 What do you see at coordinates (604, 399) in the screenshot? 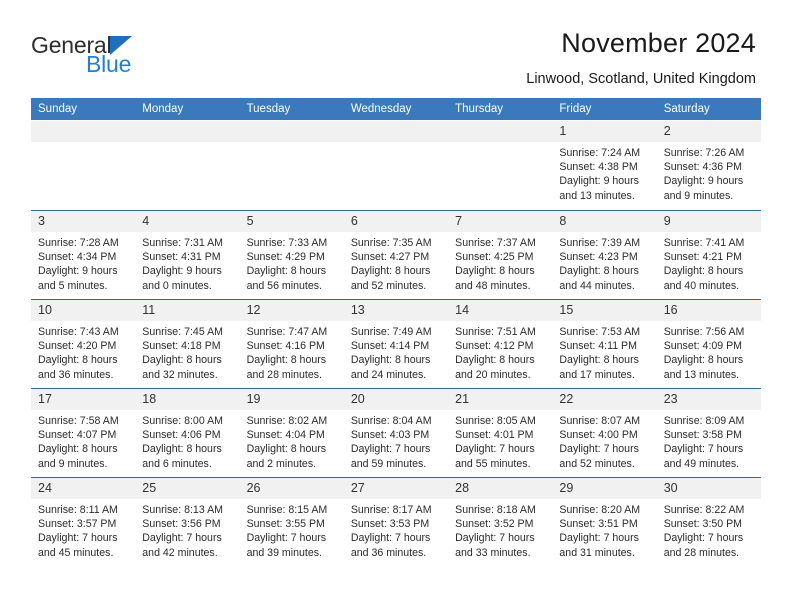
I see `day-number: 22` at bounding box center [604, 399].